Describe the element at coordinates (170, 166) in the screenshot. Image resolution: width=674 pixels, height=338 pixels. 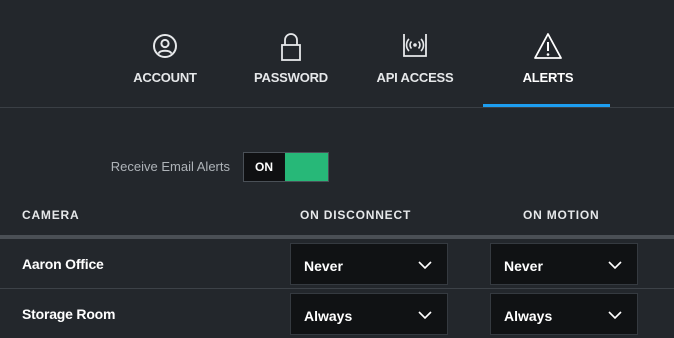
I see `email-alerts-label: Receive Email Alerts` at that location.